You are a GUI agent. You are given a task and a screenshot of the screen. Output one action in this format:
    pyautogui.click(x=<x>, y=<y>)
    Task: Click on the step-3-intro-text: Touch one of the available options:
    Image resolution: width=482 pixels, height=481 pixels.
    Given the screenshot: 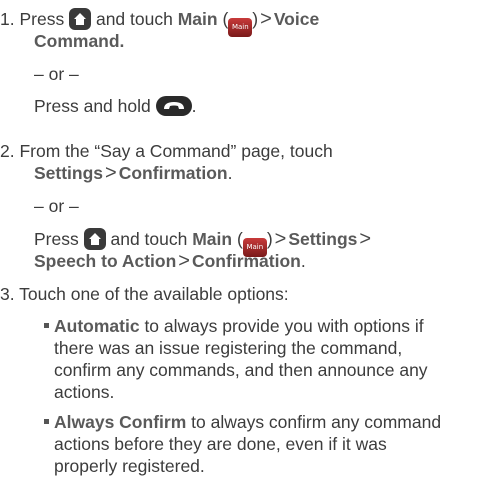 What is the action you would take?
    pyautogui.click(x=154, y=294)
    